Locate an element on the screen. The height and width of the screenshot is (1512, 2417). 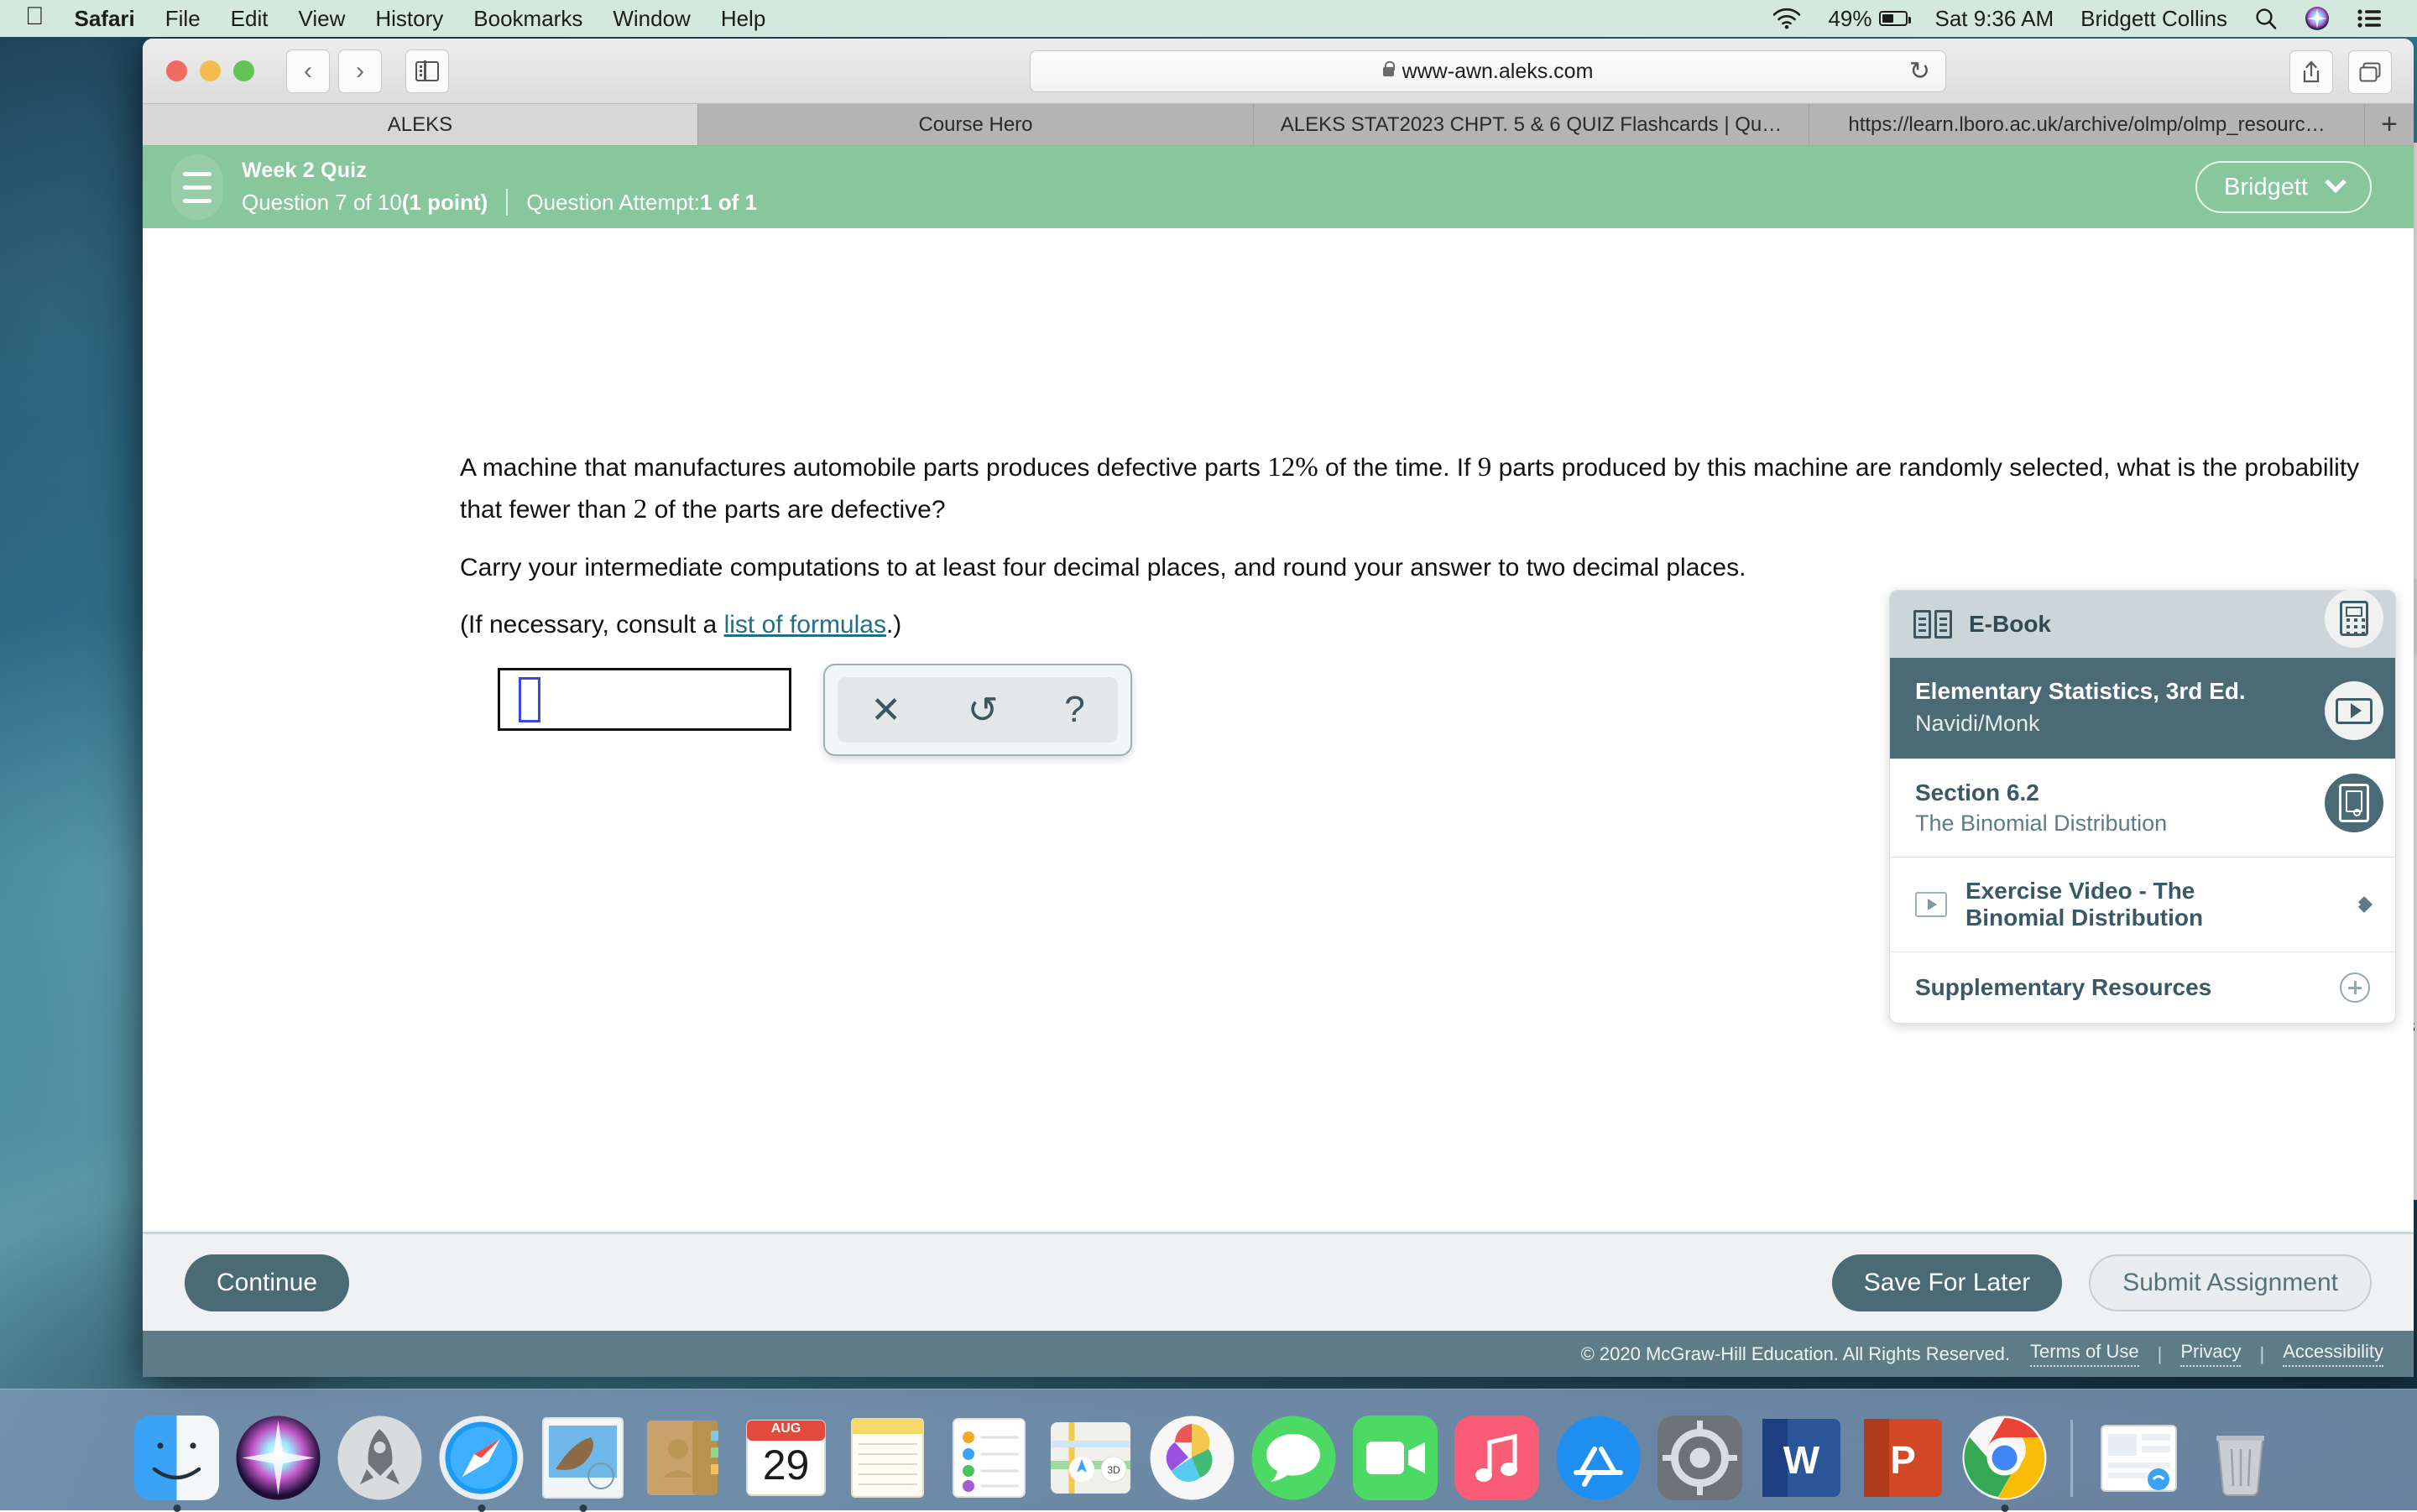
contacts-icon is located at coordinates (684, 1458).